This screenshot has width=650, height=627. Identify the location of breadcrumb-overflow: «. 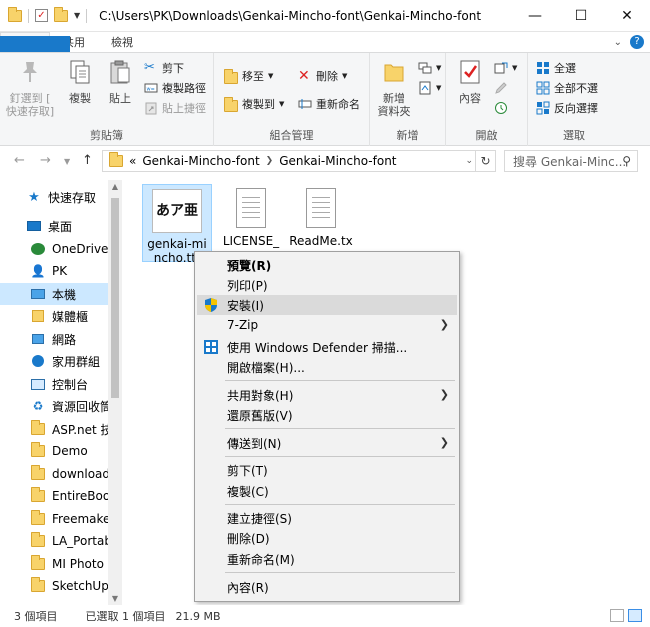
(132, 161).